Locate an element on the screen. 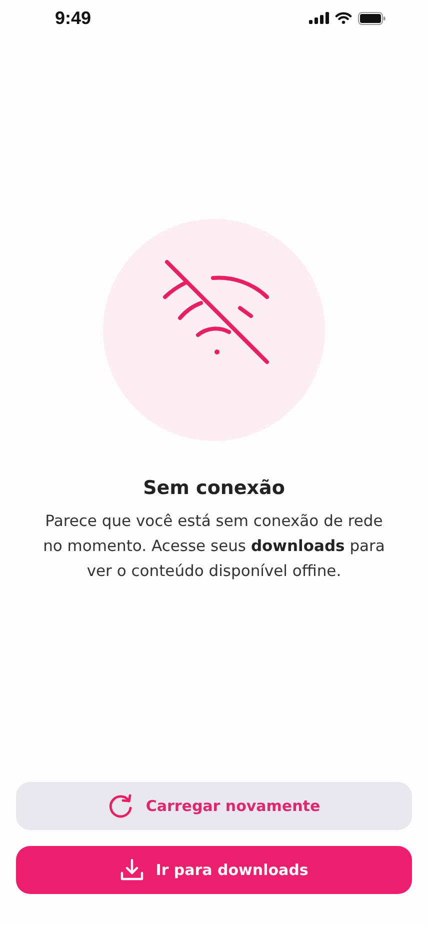 The image size is (428, 926). reload-button: Carregar novamente is located at coordinates (214, 806).